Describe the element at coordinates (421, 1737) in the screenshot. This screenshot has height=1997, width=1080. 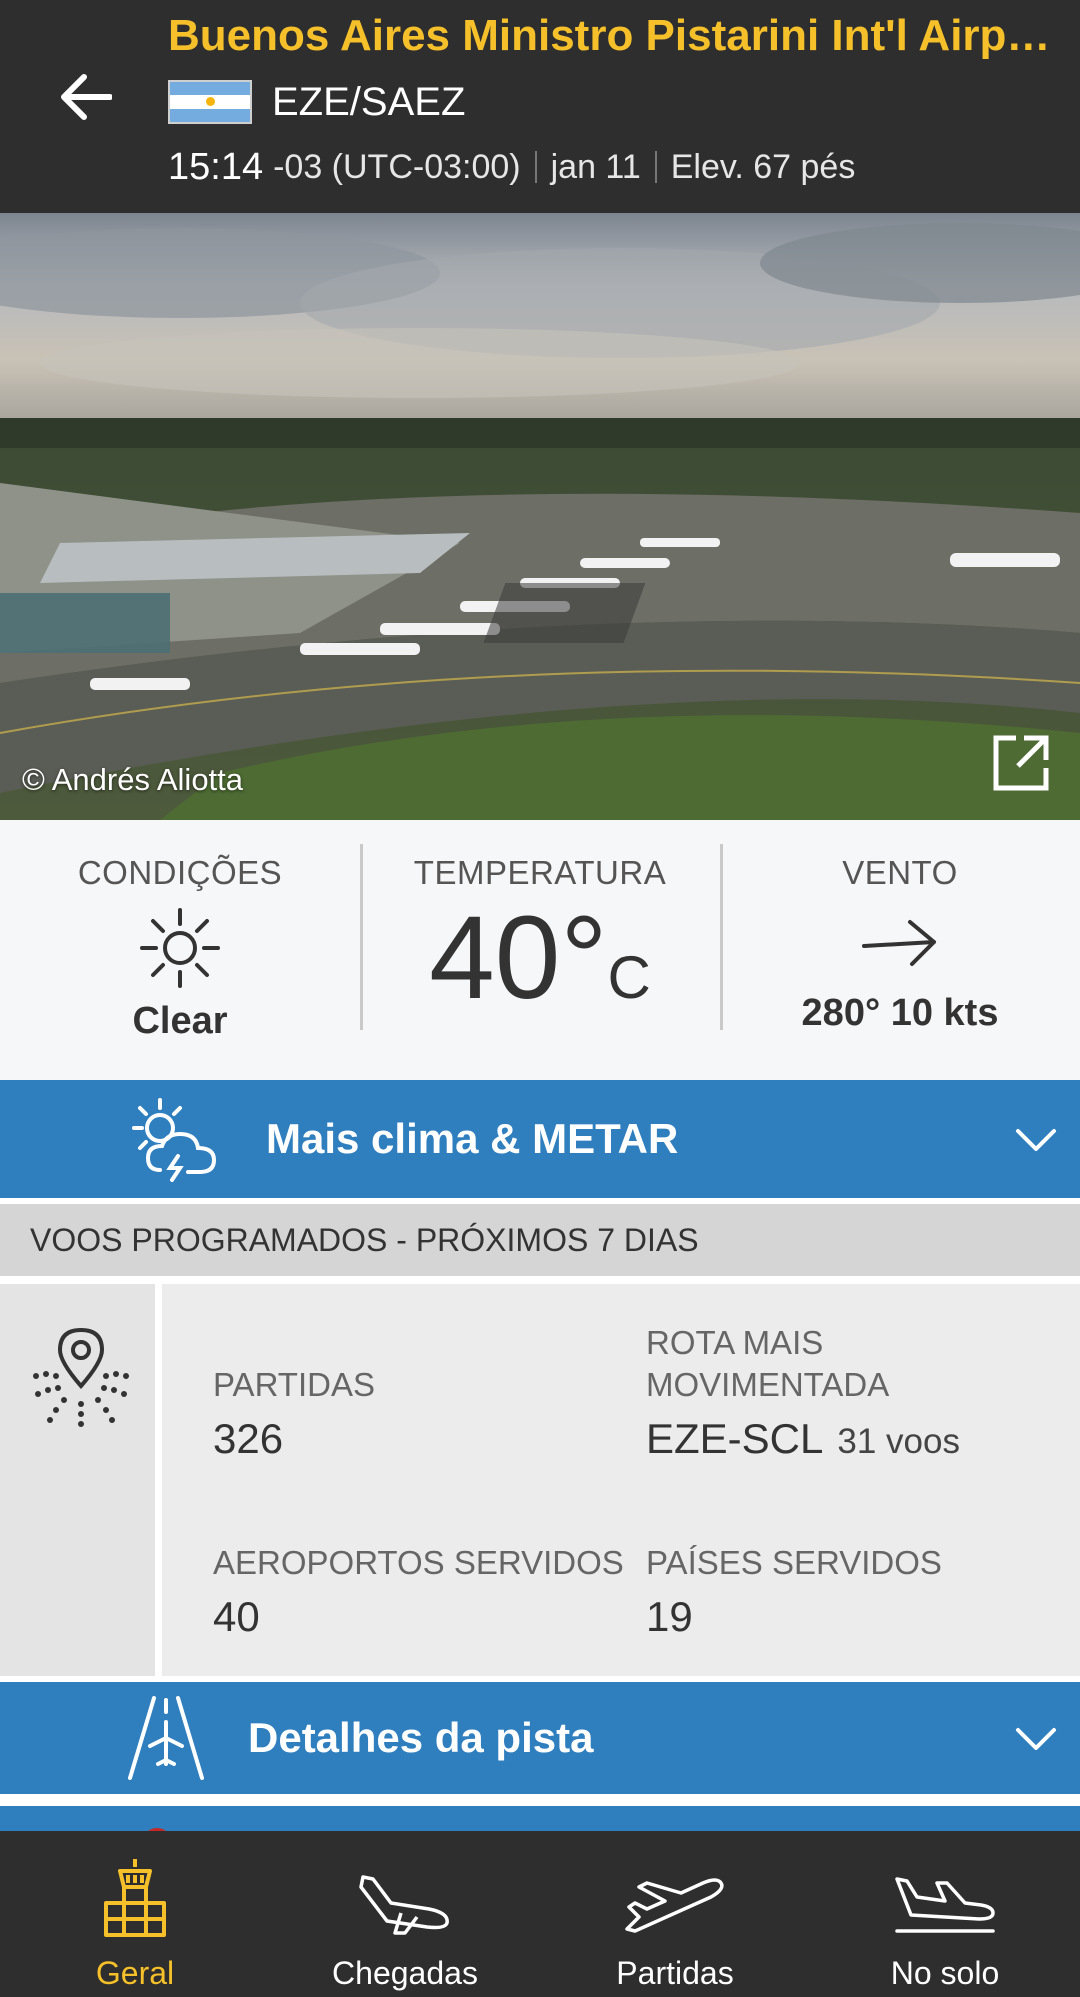
I see `runway-details-label: Detalhes da pista` at that location.